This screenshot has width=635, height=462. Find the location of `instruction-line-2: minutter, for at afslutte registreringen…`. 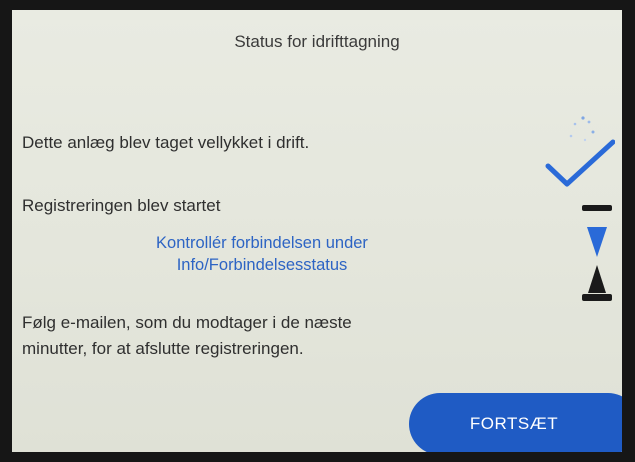

instruction-line-2: minutter, for at afslutte registreringen… is located at coordinates (163, 348).